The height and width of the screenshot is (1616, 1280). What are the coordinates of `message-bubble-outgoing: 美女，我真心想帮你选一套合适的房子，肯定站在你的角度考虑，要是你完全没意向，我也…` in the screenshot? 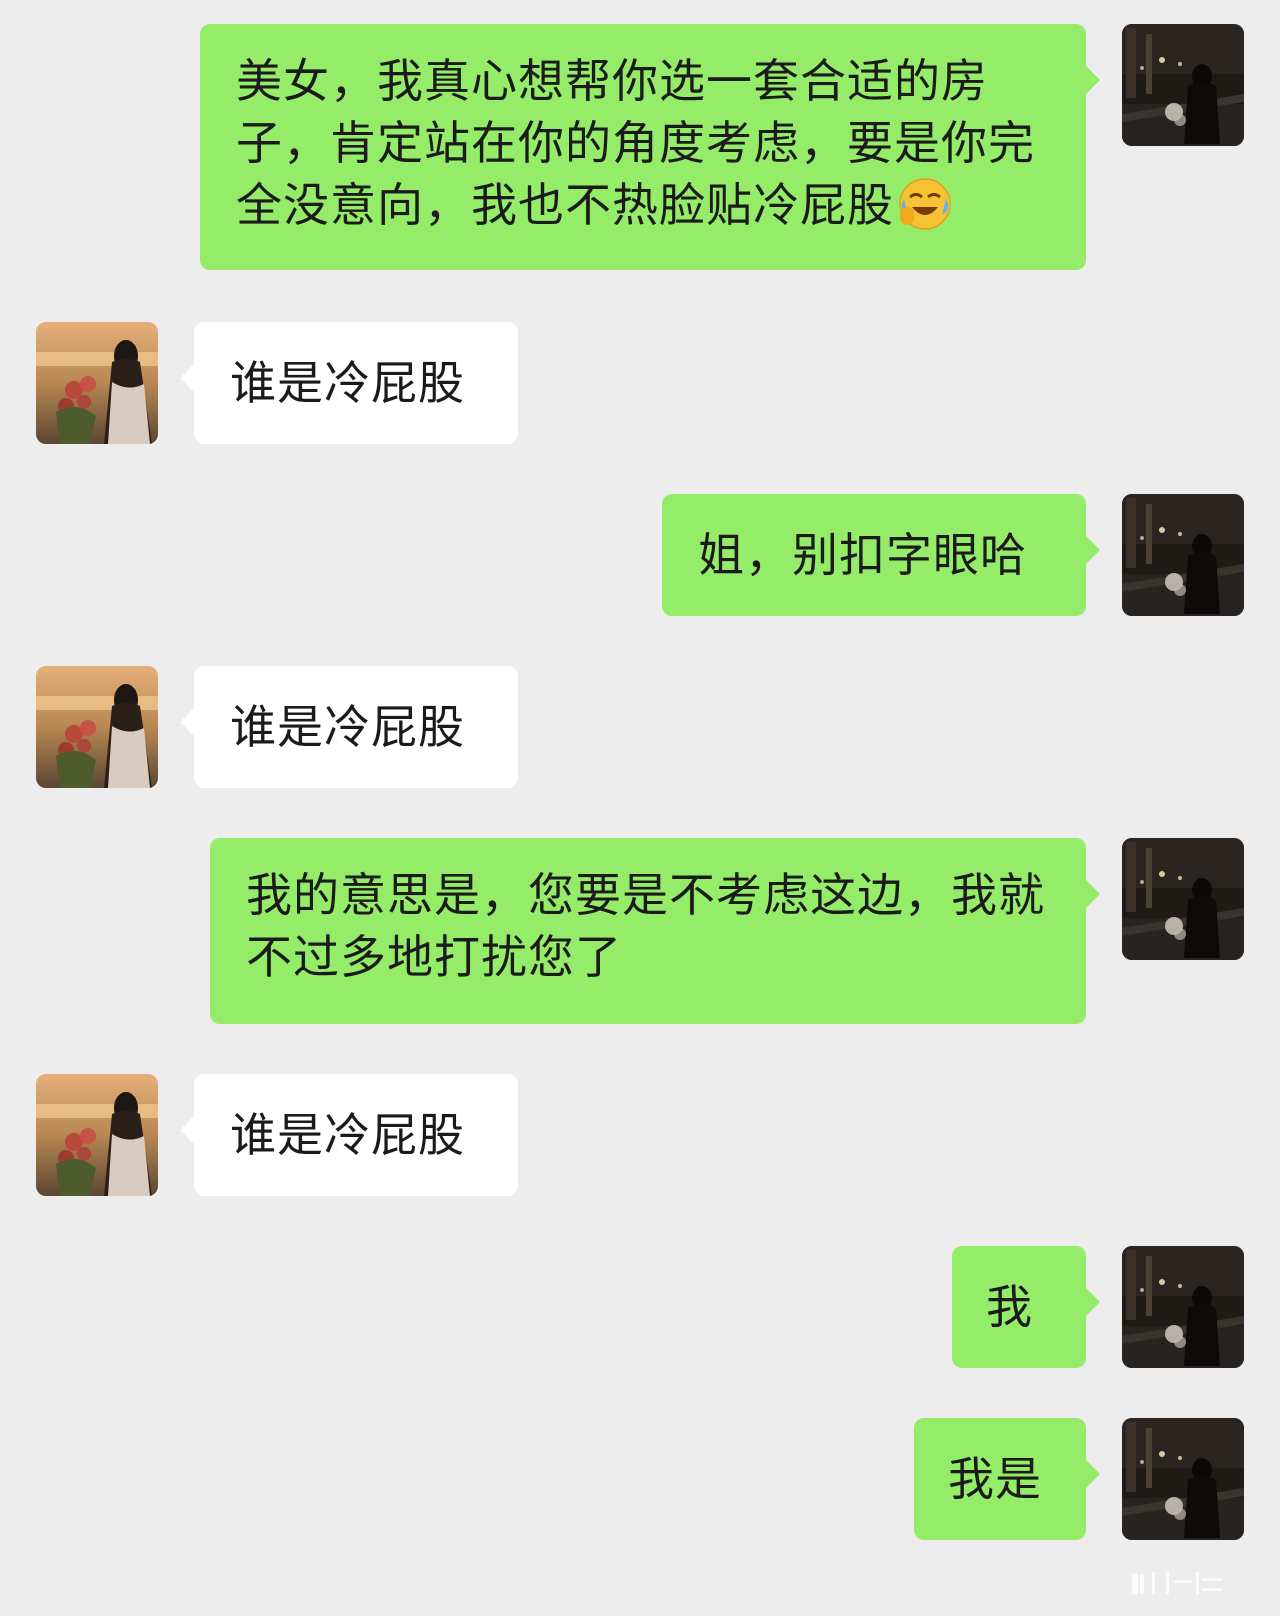 It's located at (650, 147).